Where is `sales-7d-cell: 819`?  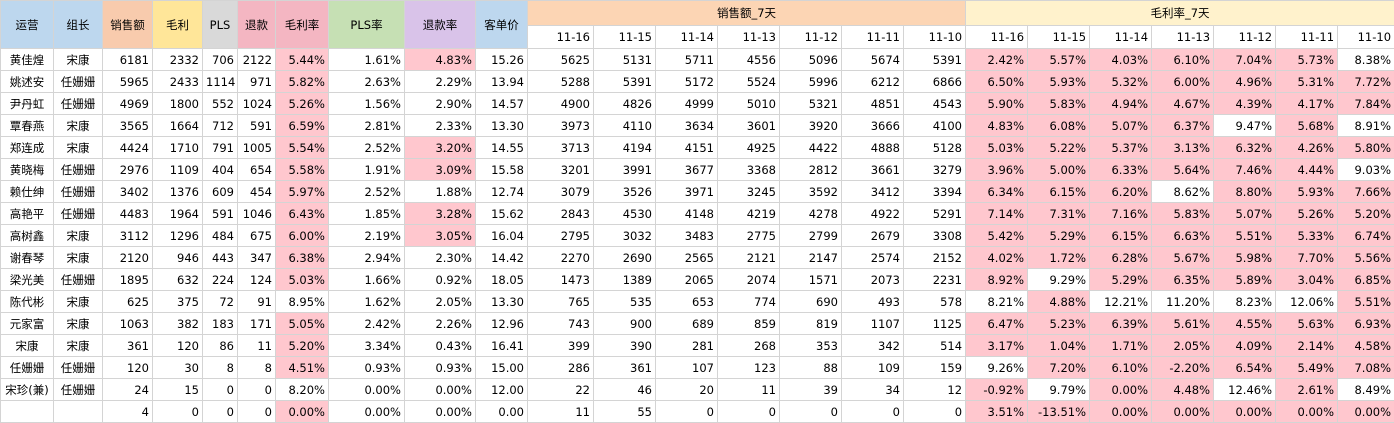 sales-7d-cell: 819 is located at coordinates (811, 324).